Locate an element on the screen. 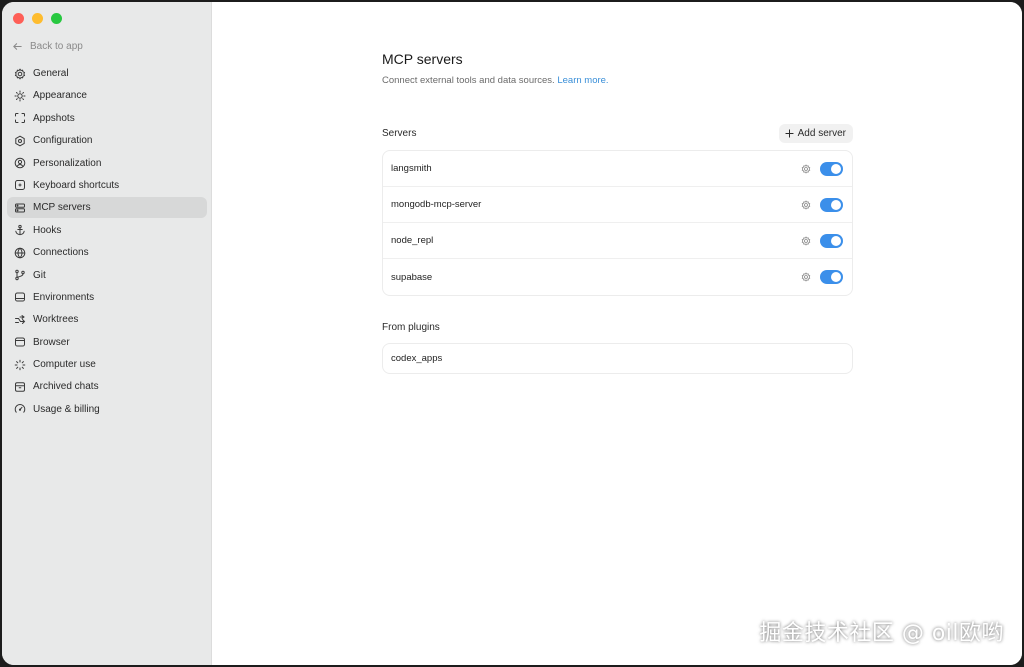 This screenshot has height=667, width=1024. zoom-window-button is located at coordinates (56, 18).